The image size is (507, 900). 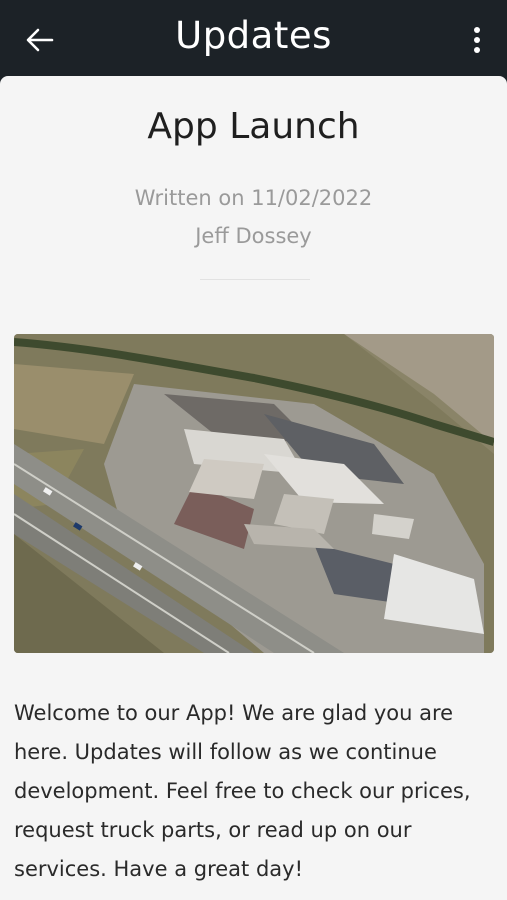 I want to click on app-bar: Updates, so click(x=253, y=39).